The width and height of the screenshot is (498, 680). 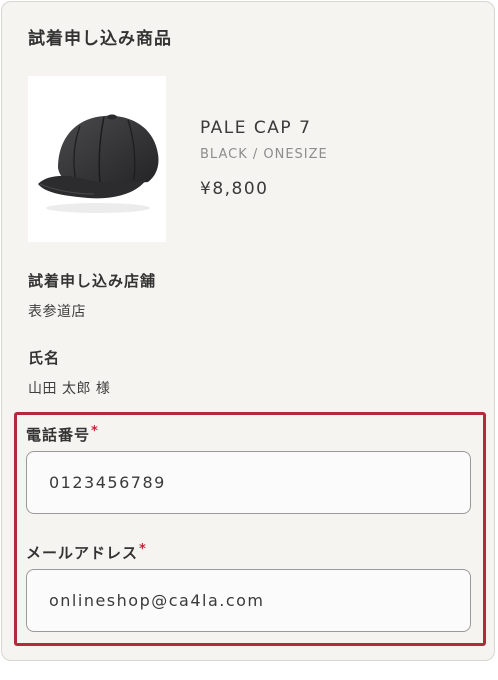 What do you see at coordinates (100, 39) in the screenshot?
I see `section-title: 試着申し込み商品` at bounding box center [100, 39].